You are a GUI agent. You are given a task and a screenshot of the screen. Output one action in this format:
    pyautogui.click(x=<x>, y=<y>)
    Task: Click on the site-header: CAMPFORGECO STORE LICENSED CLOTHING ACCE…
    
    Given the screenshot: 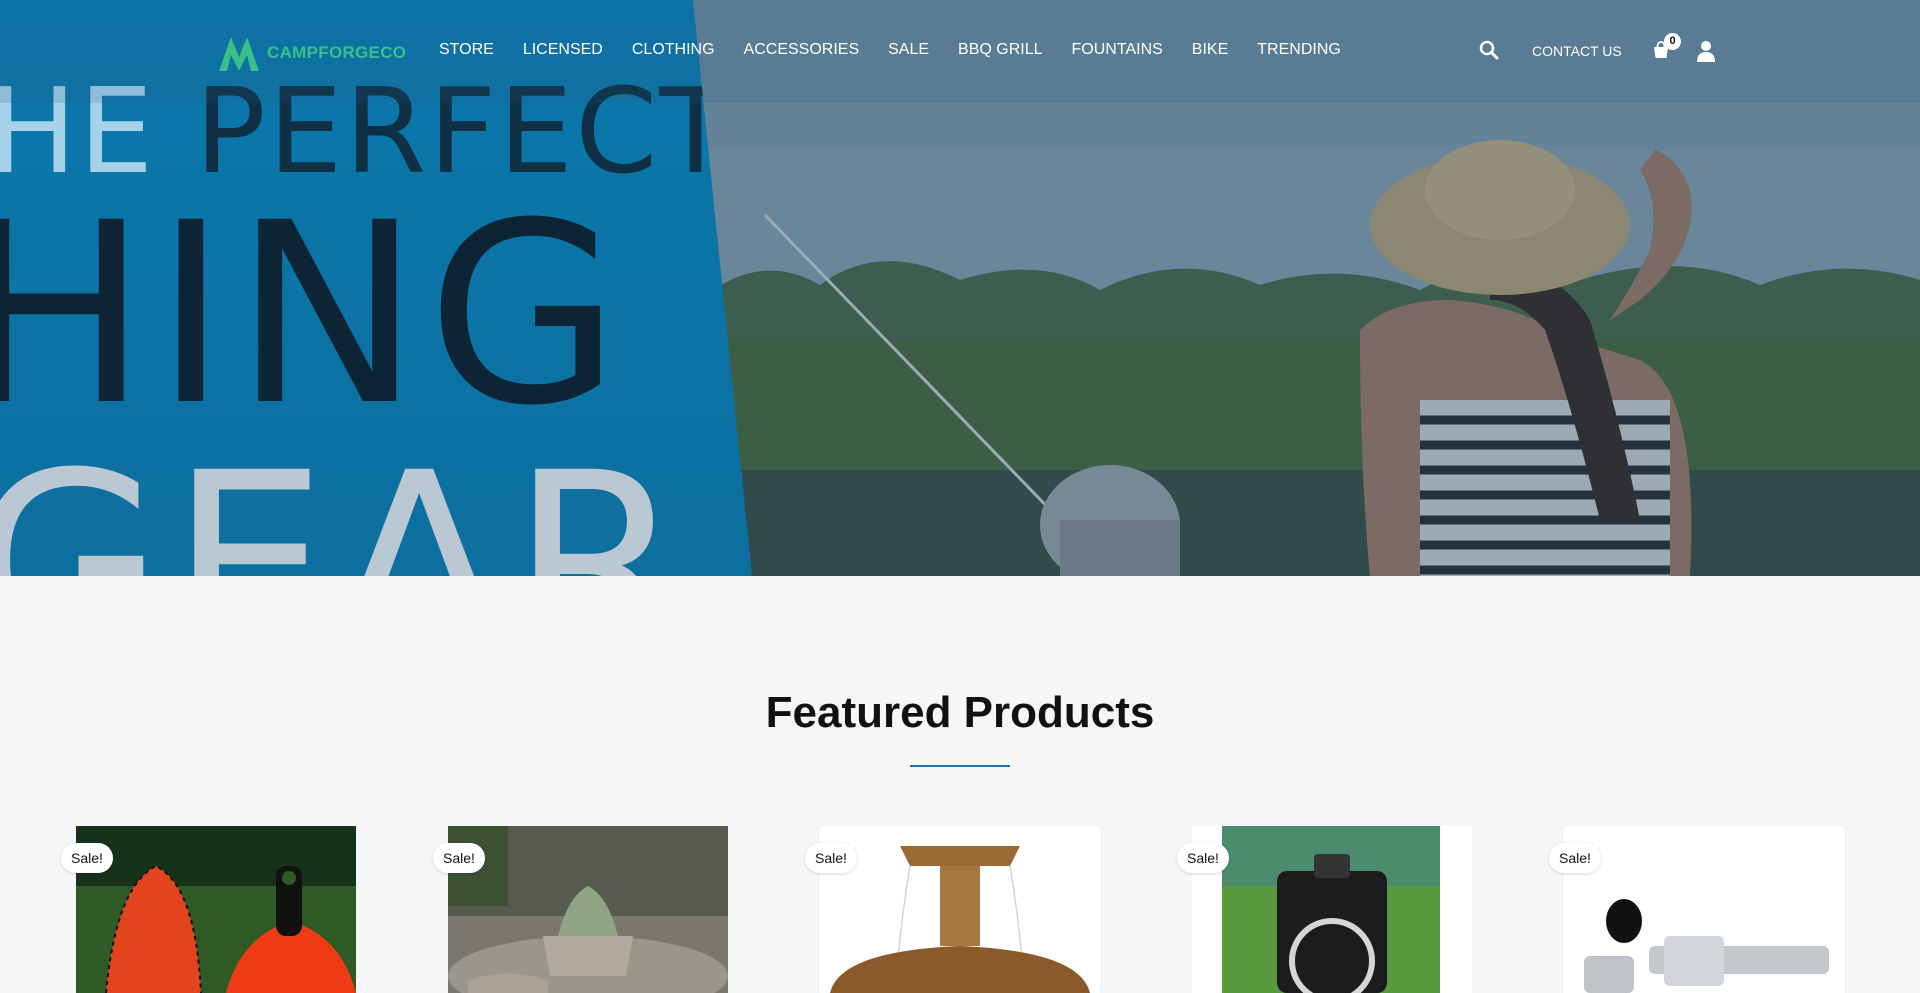 What is the action you would take?
    pyautogui.click(x=960, y=51)
    